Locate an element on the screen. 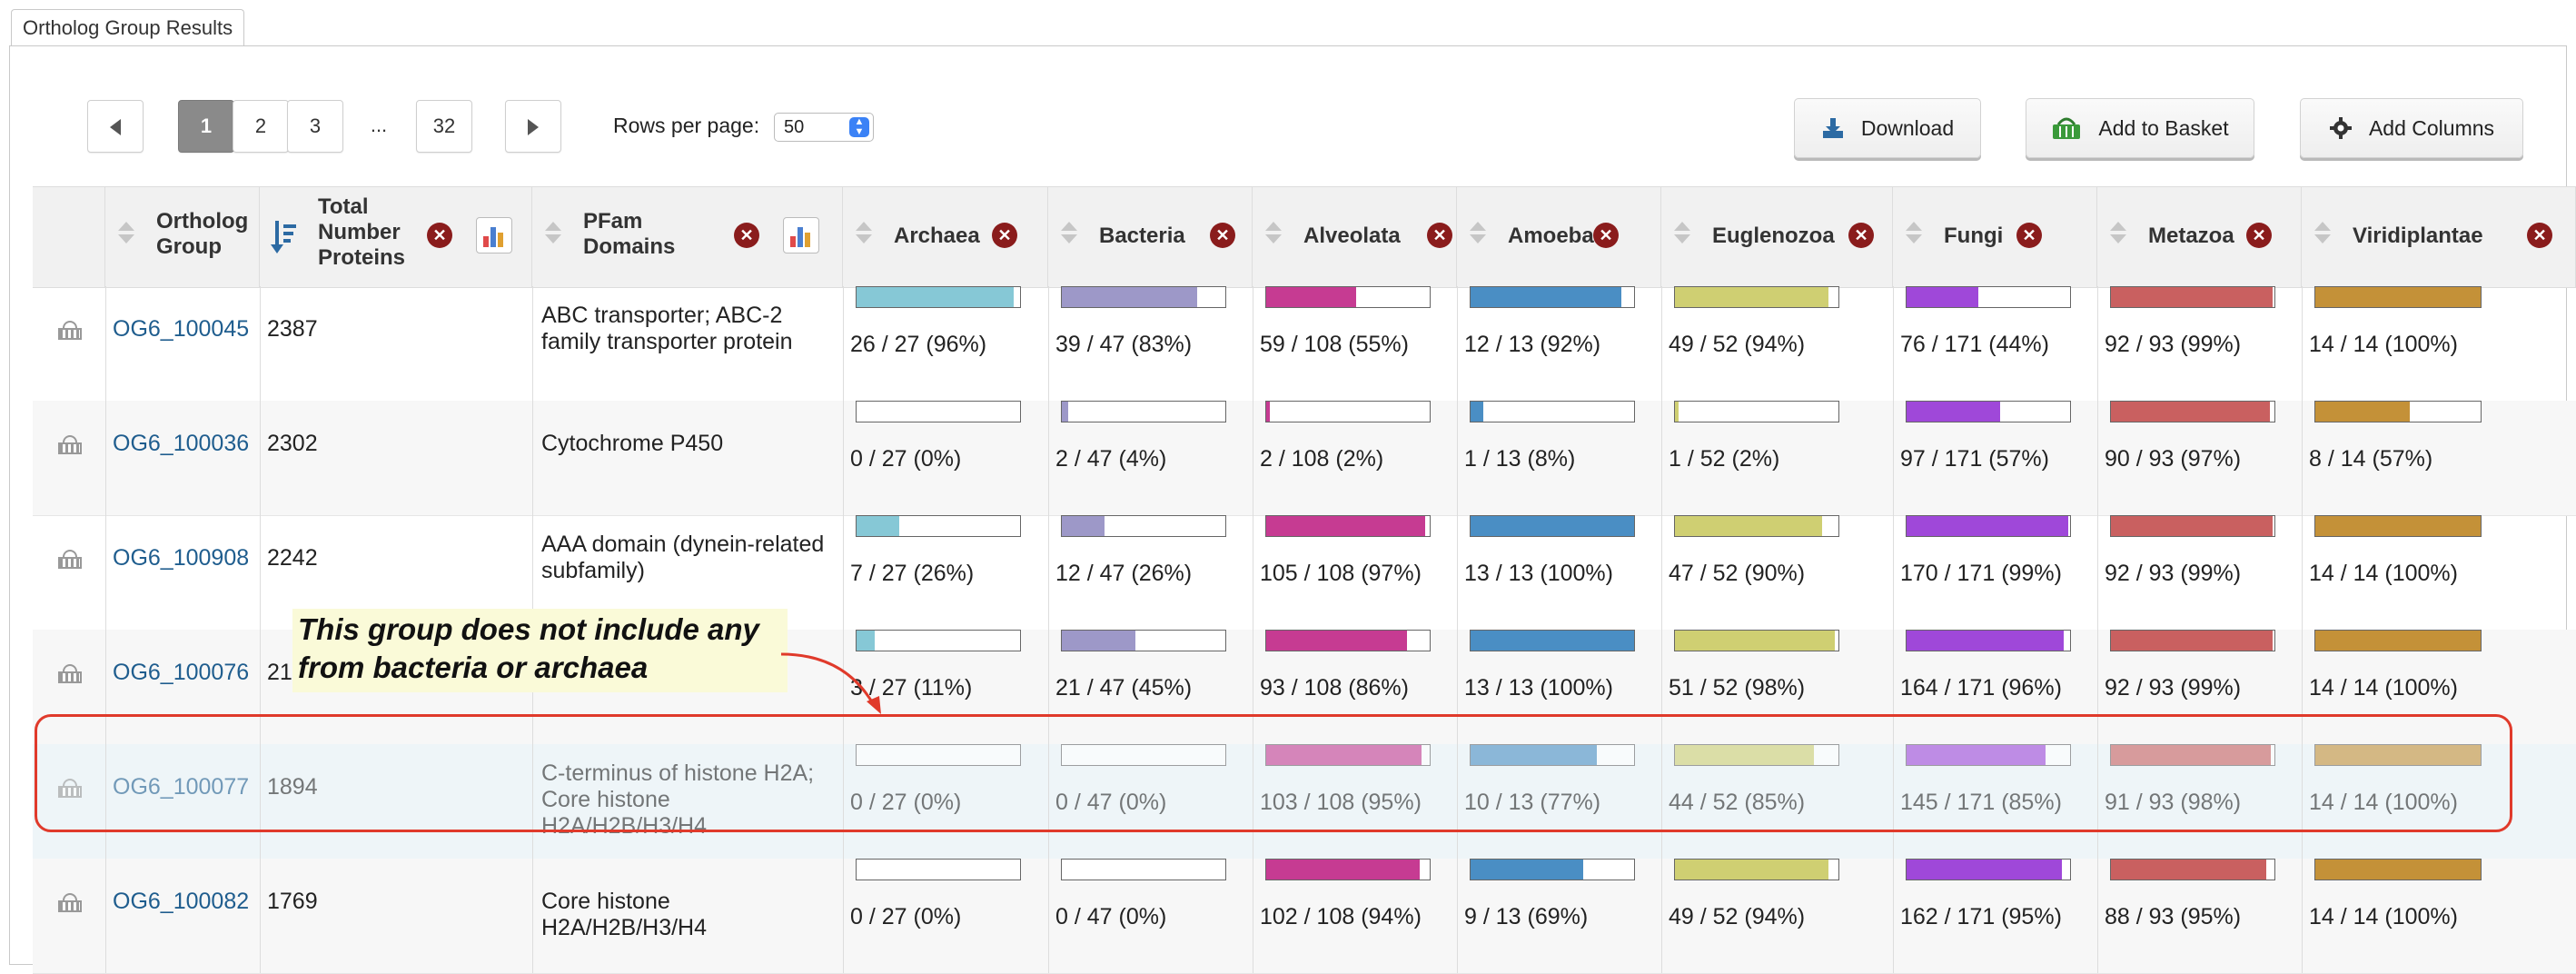 The height and width of the screenshot is (974, 2576). taxon-count-value: 105 / 108 (97%) is located at coordinates (1341, 574).